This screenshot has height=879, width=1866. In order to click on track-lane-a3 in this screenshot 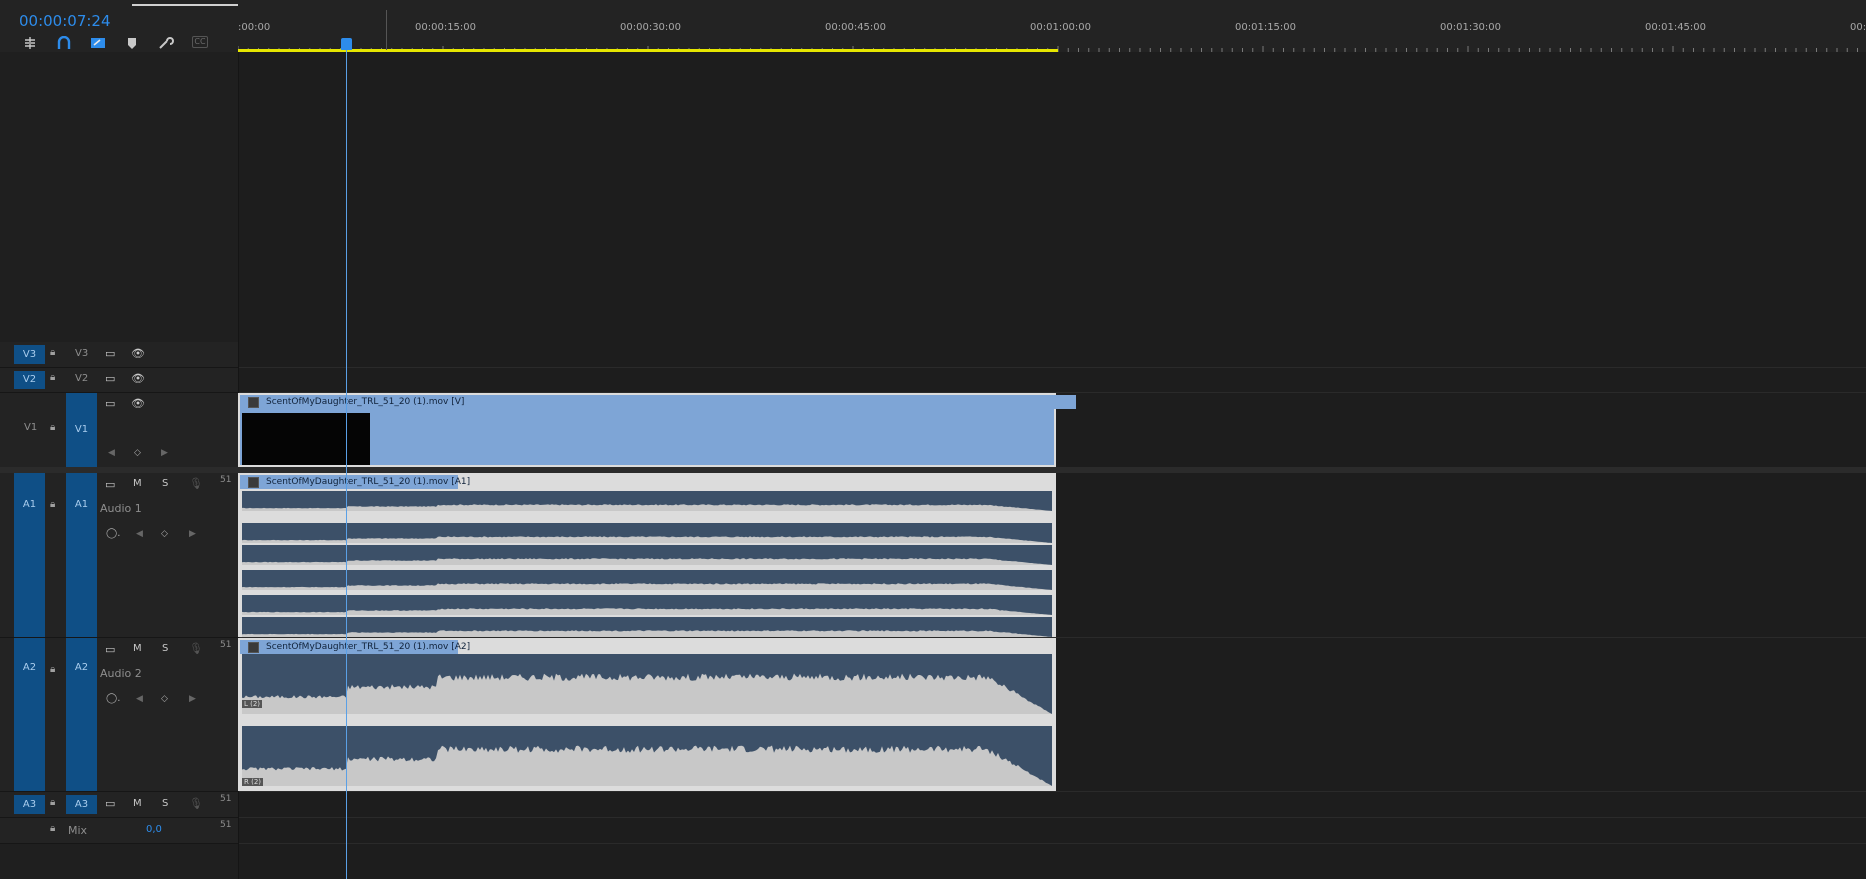, I will do `click(1052, 805)`.